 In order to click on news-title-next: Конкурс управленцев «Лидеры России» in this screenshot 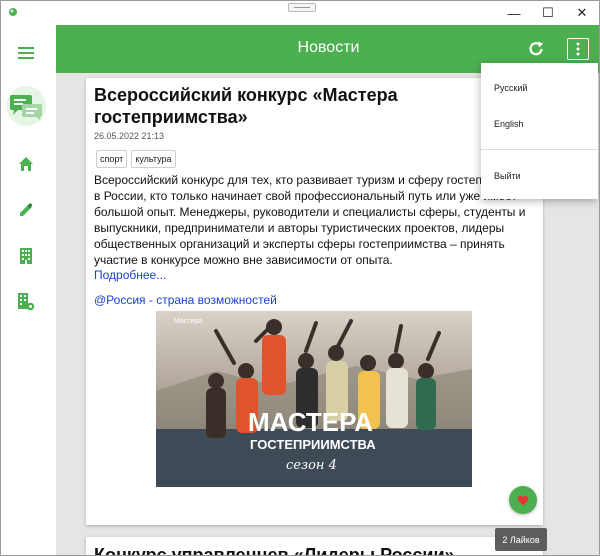, I will do `click(274, 550)`.